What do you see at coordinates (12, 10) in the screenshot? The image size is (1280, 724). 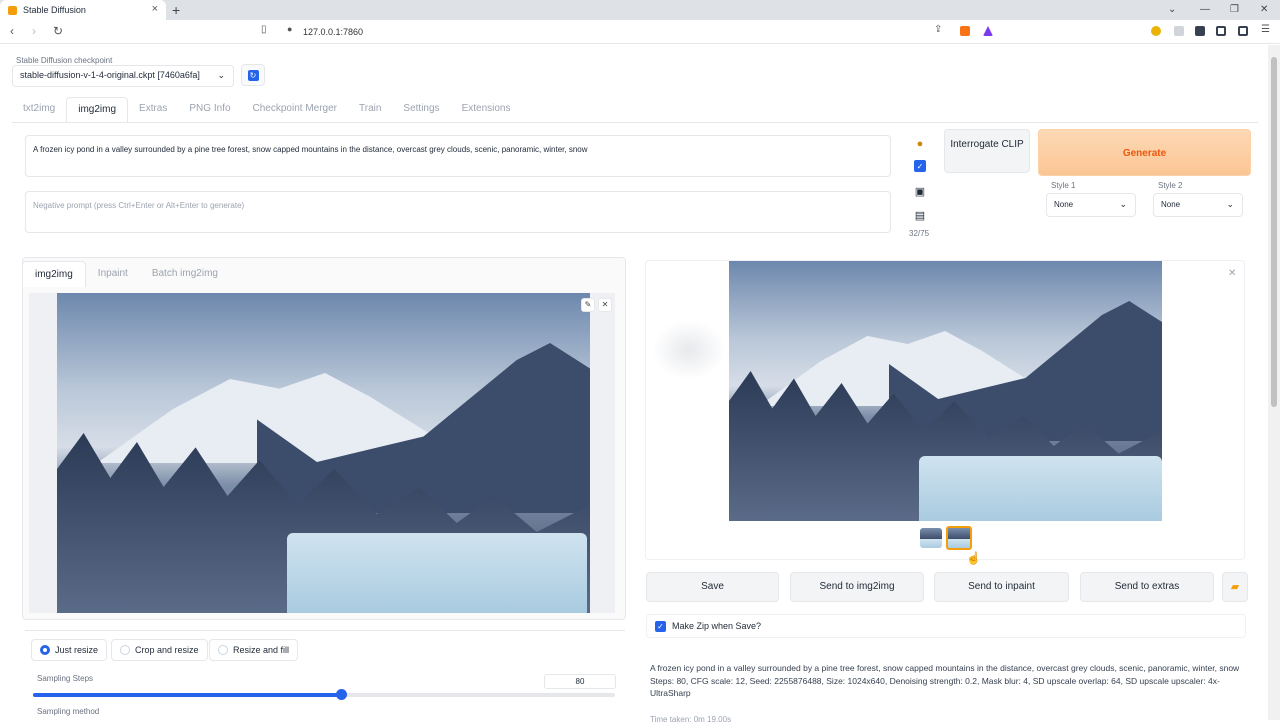 I see `favicon-icon` at bounding box center [12, 10].